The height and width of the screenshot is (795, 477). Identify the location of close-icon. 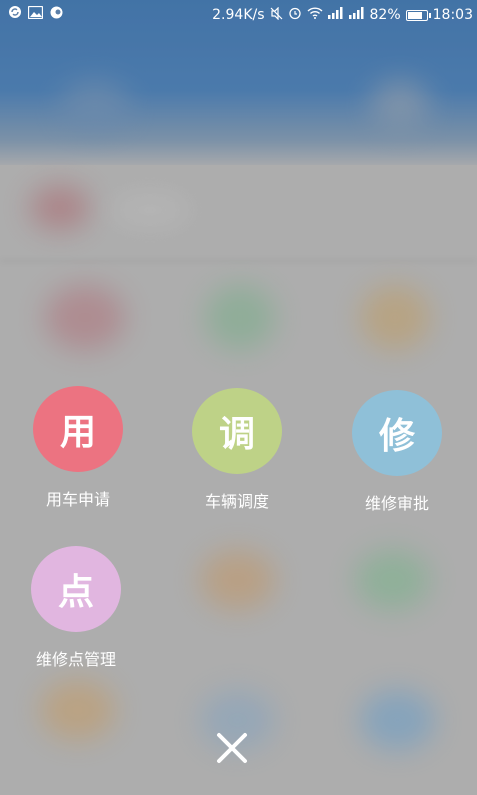
(232, 748).